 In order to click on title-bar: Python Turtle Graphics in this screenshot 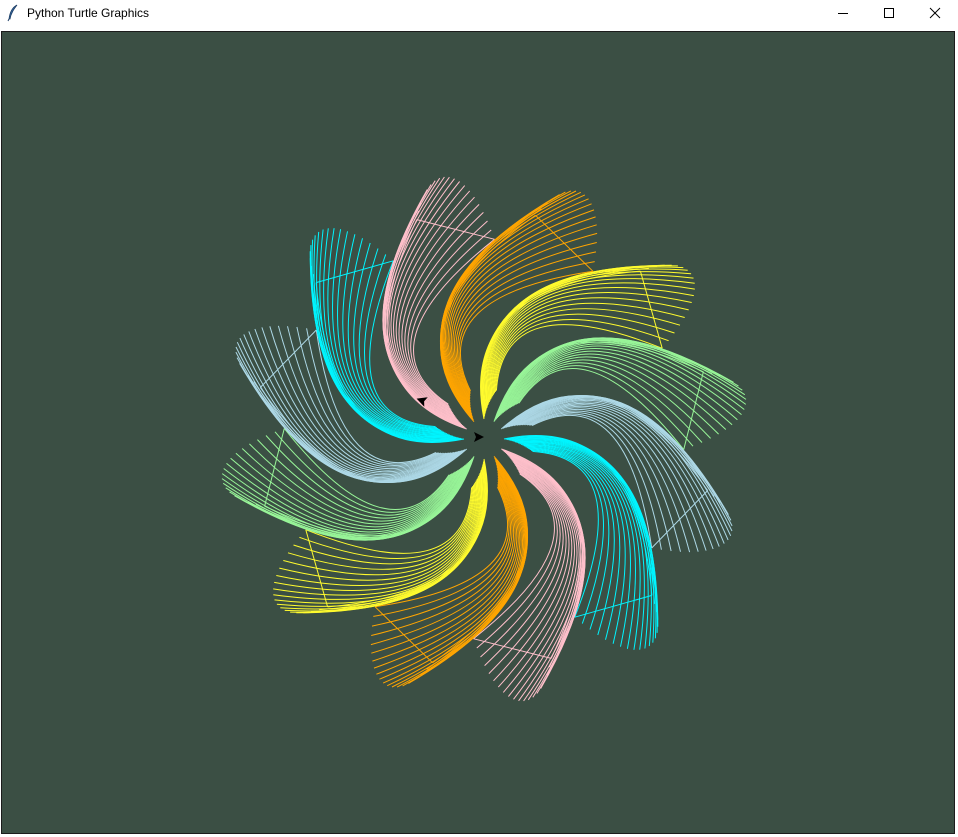, I will do `click(479, 13)`.